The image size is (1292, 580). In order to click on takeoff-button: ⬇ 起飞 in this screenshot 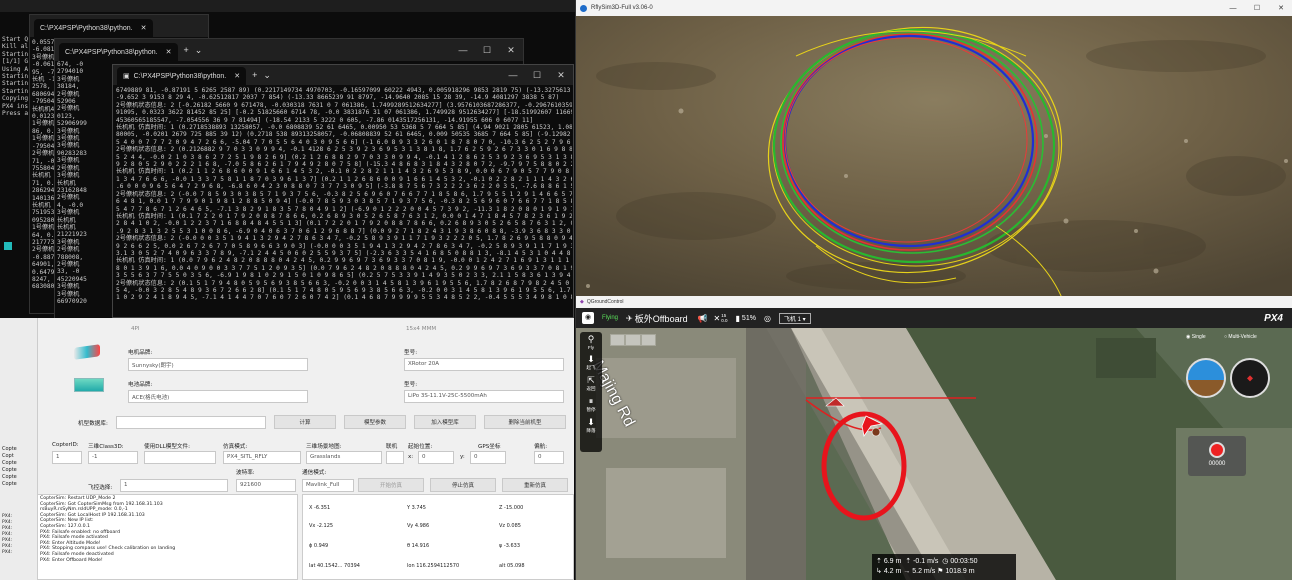, I will do `click(591, 362)`.